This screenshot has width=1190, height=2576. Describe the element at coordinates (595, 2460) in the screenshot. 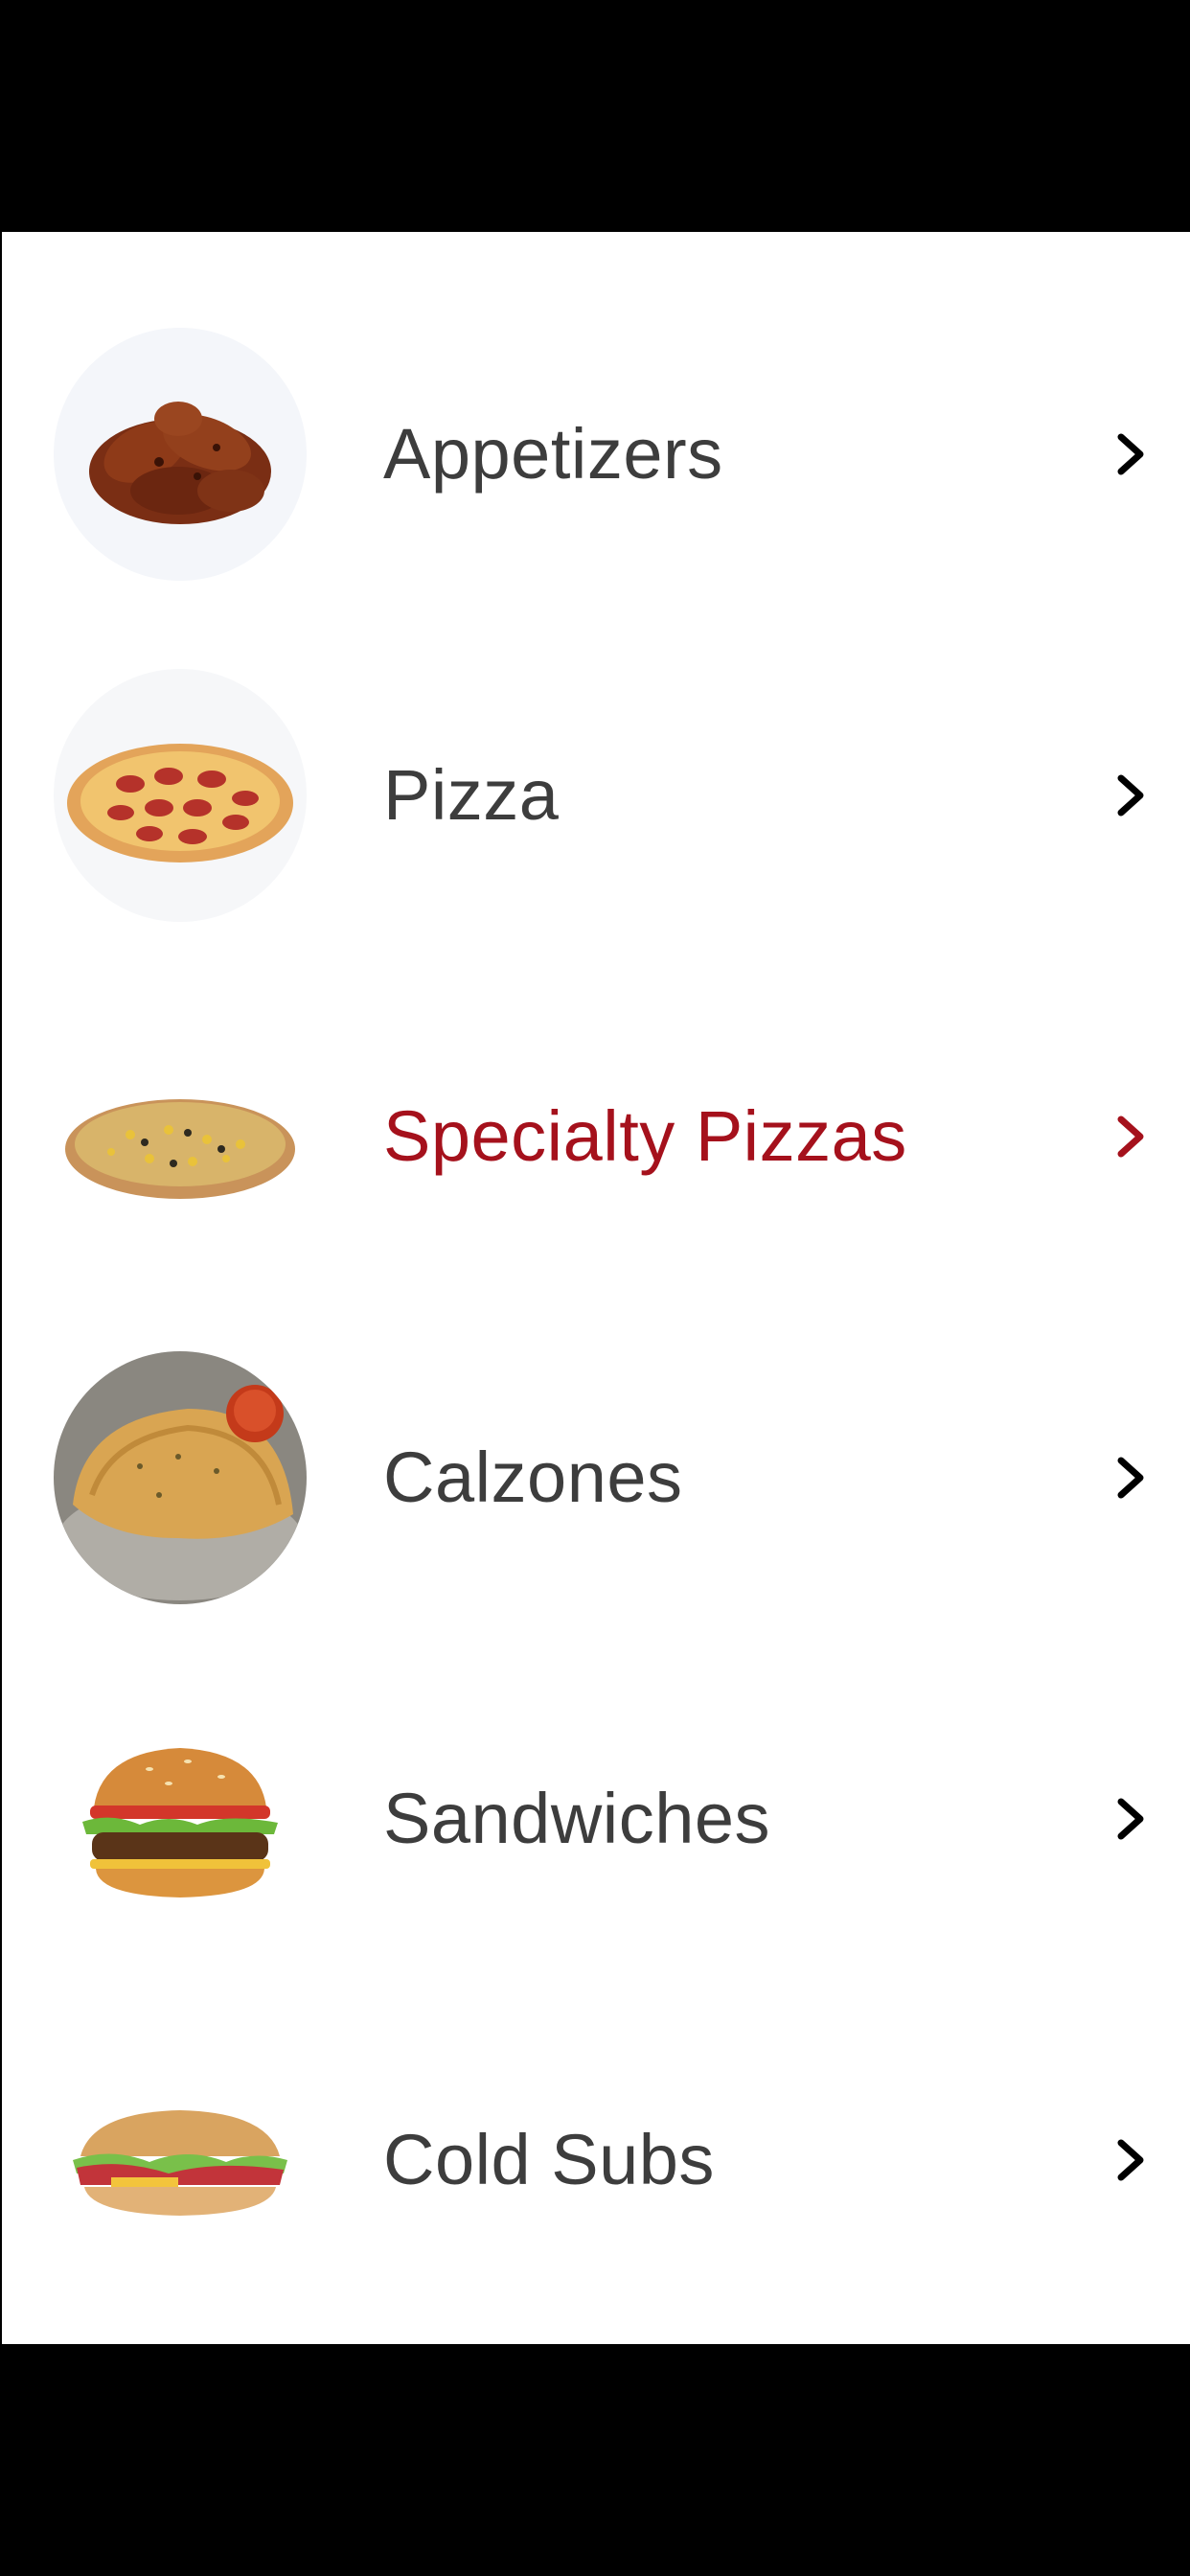

I see `navigation-bar` at that location.